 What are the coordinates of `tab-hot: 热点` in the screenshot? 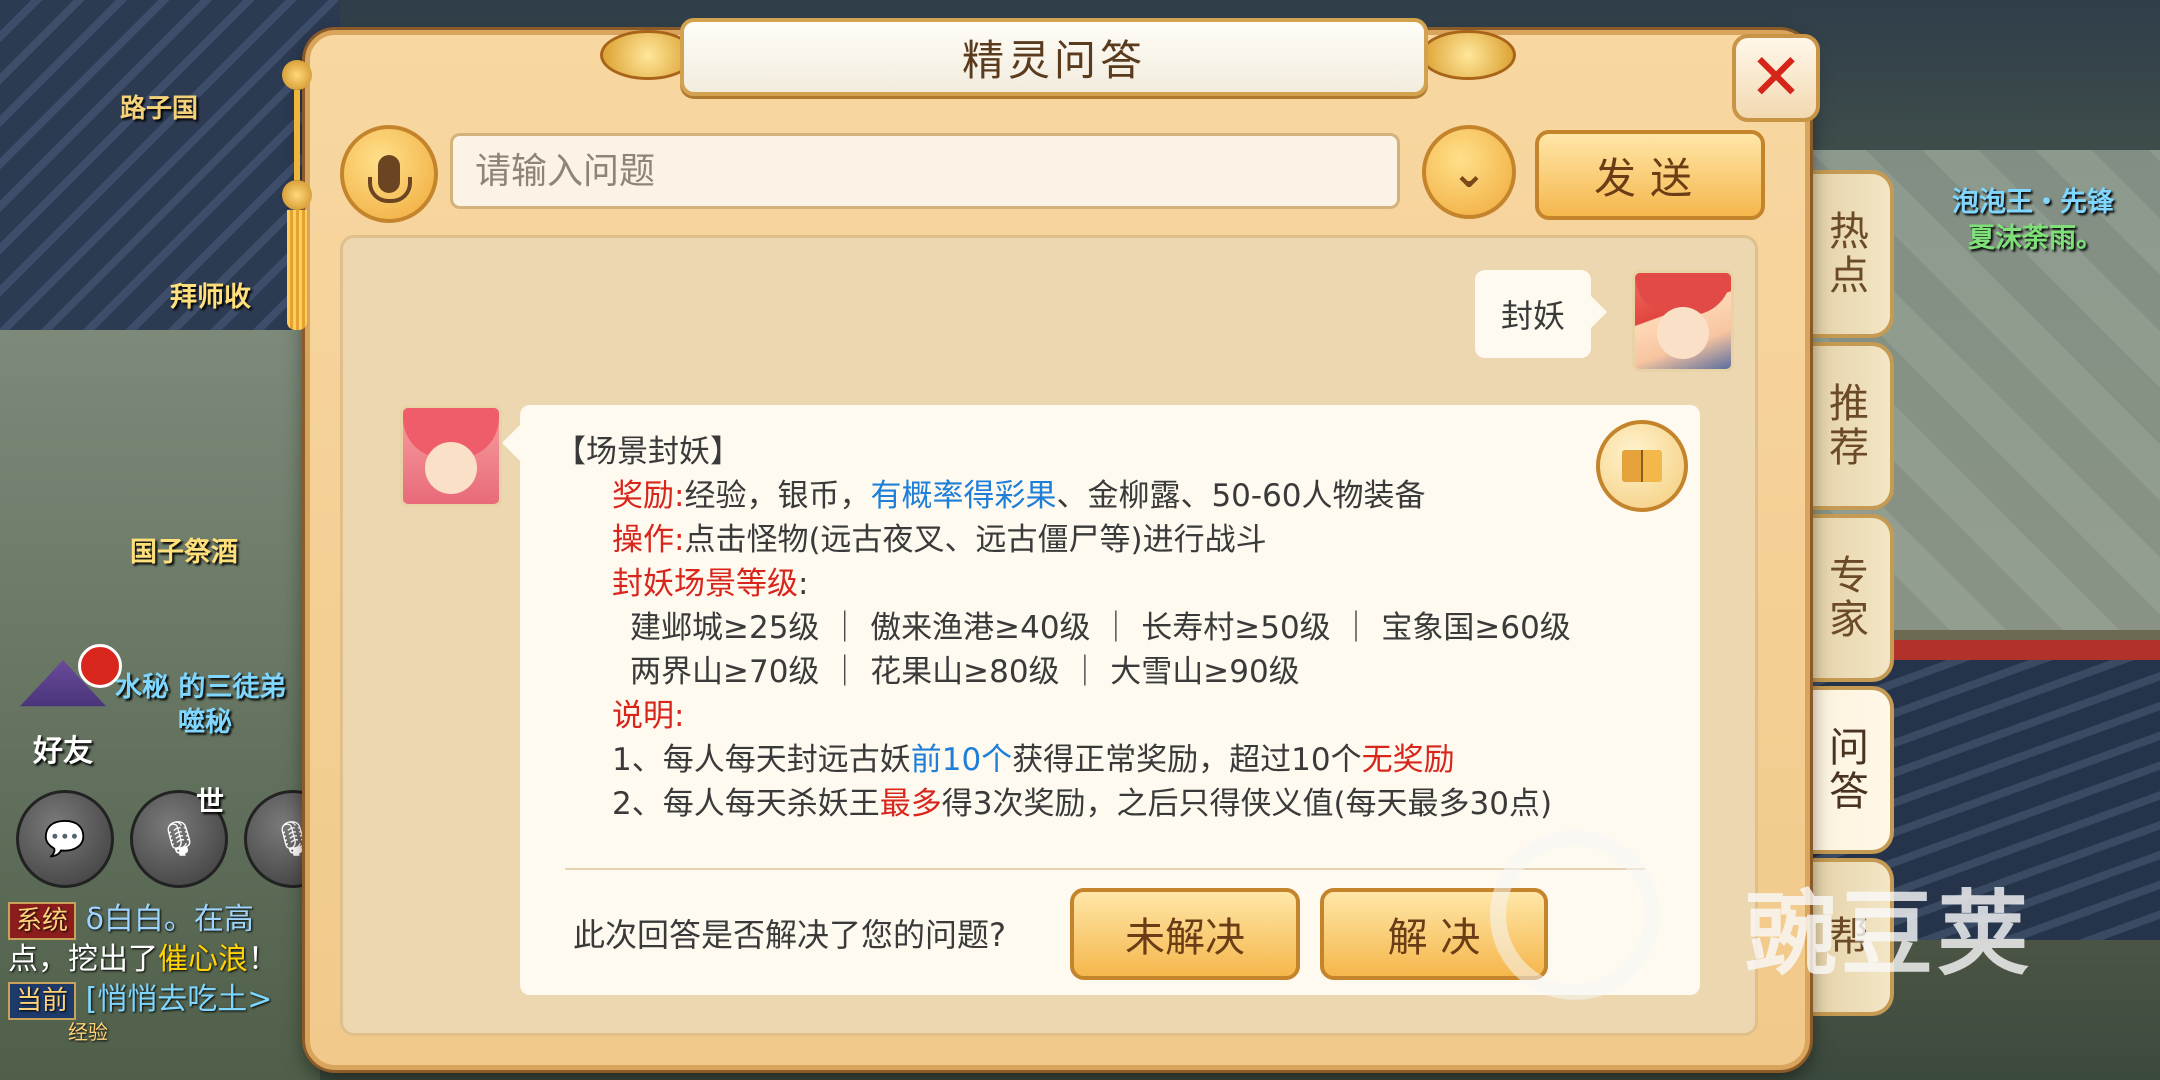 It's located at (1847, 254).